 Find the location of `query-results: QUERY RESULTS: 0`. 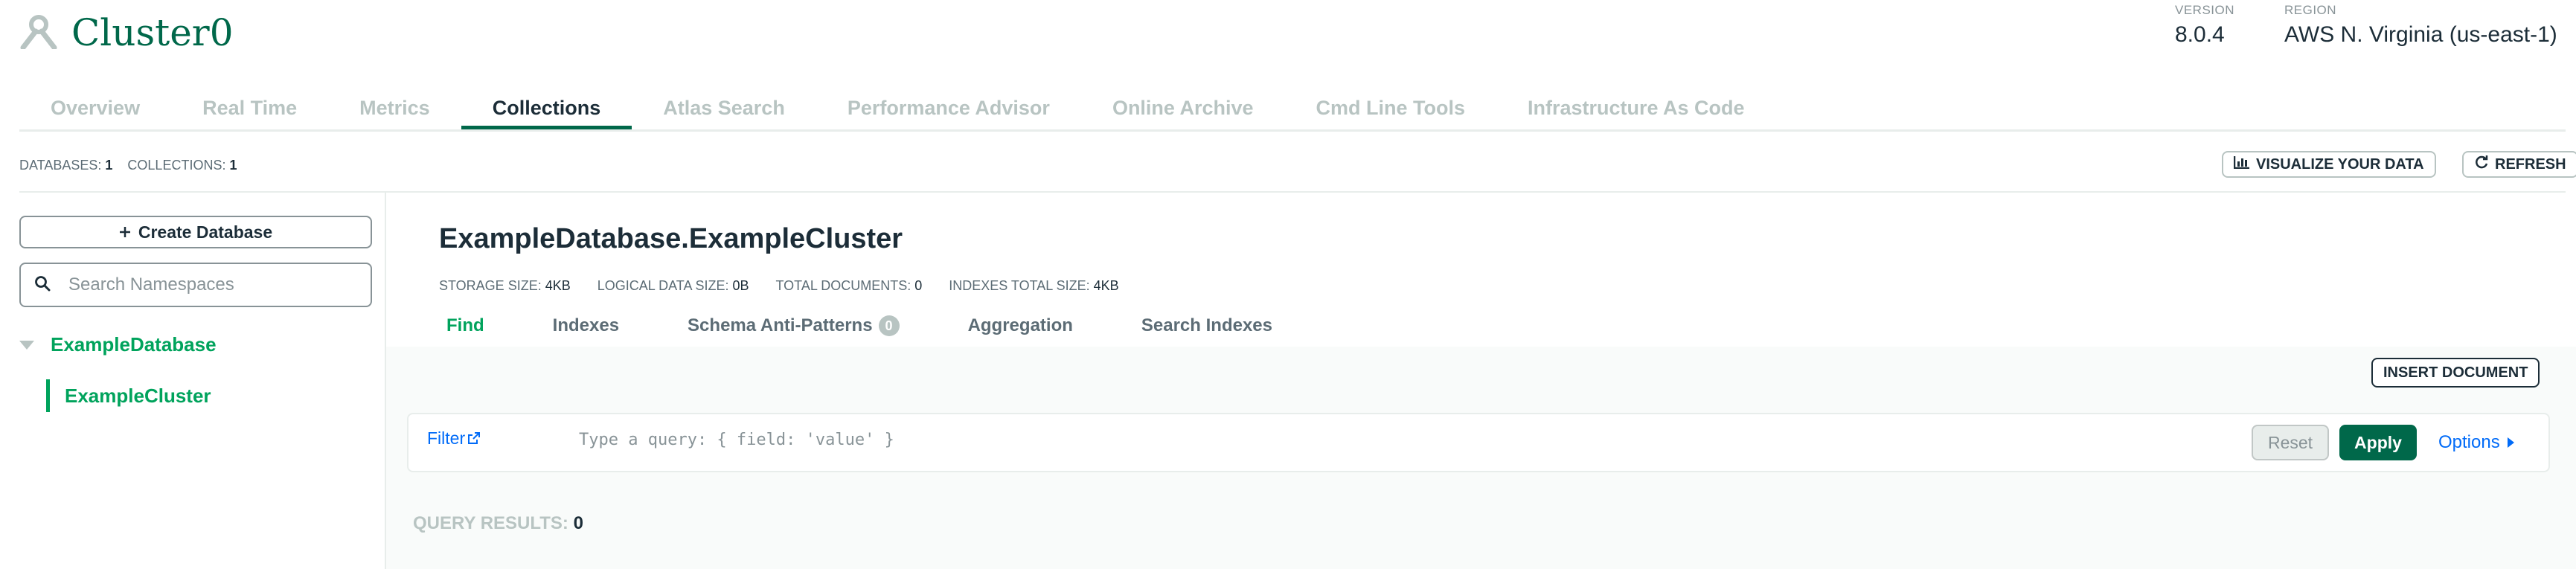

query-results: QUERY RESULTS: 0 is located at coordinates (498, 523).